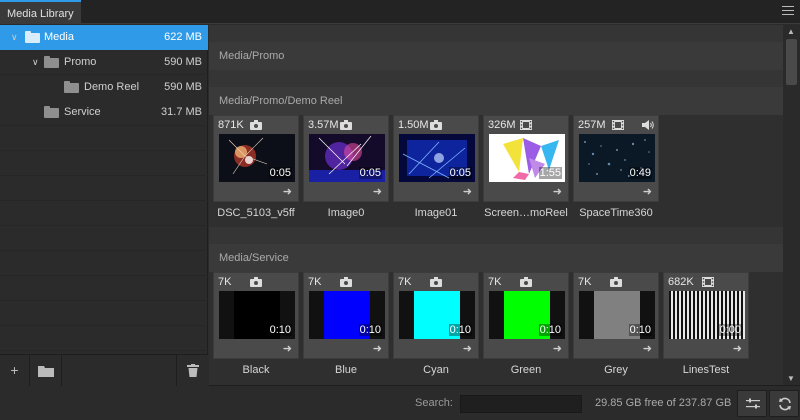 The image size is (800, 420). What do you see at coordinates (82, 112) in the screenshot?
I see `sidebar-item-label: Service` at bounding box center [82, 112].